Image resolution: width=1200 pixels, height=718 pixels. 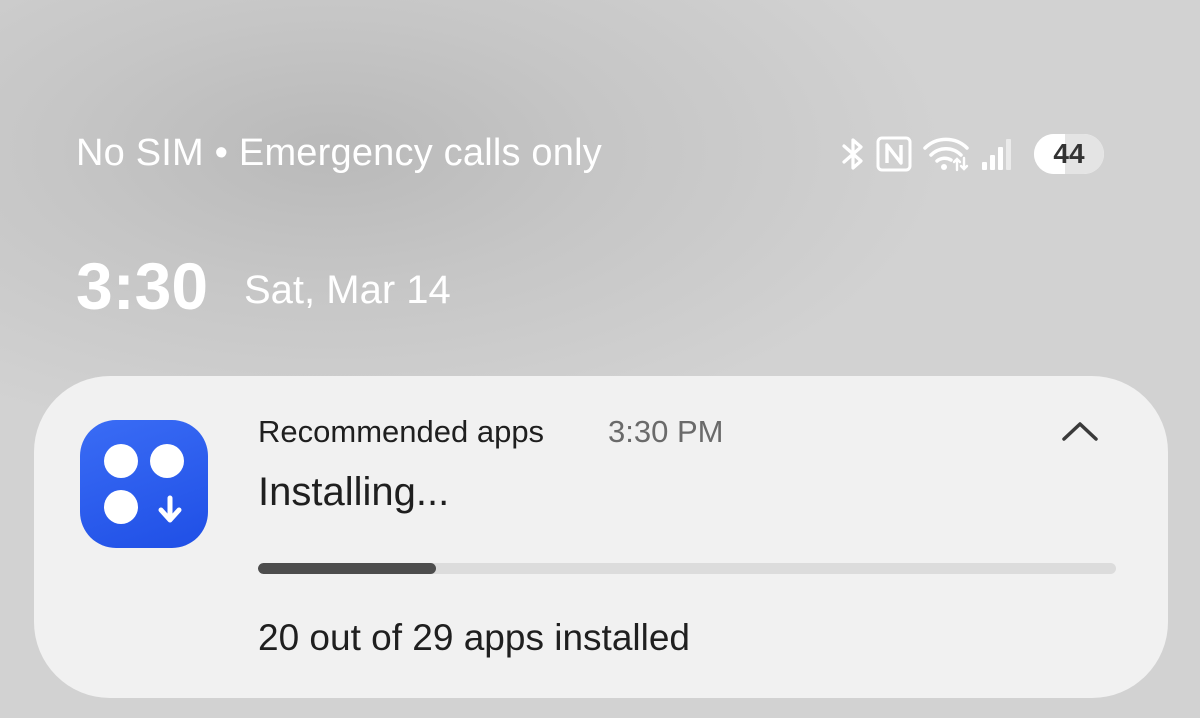 I want to click on download-arrow-icon, so click(x=170, y=509).